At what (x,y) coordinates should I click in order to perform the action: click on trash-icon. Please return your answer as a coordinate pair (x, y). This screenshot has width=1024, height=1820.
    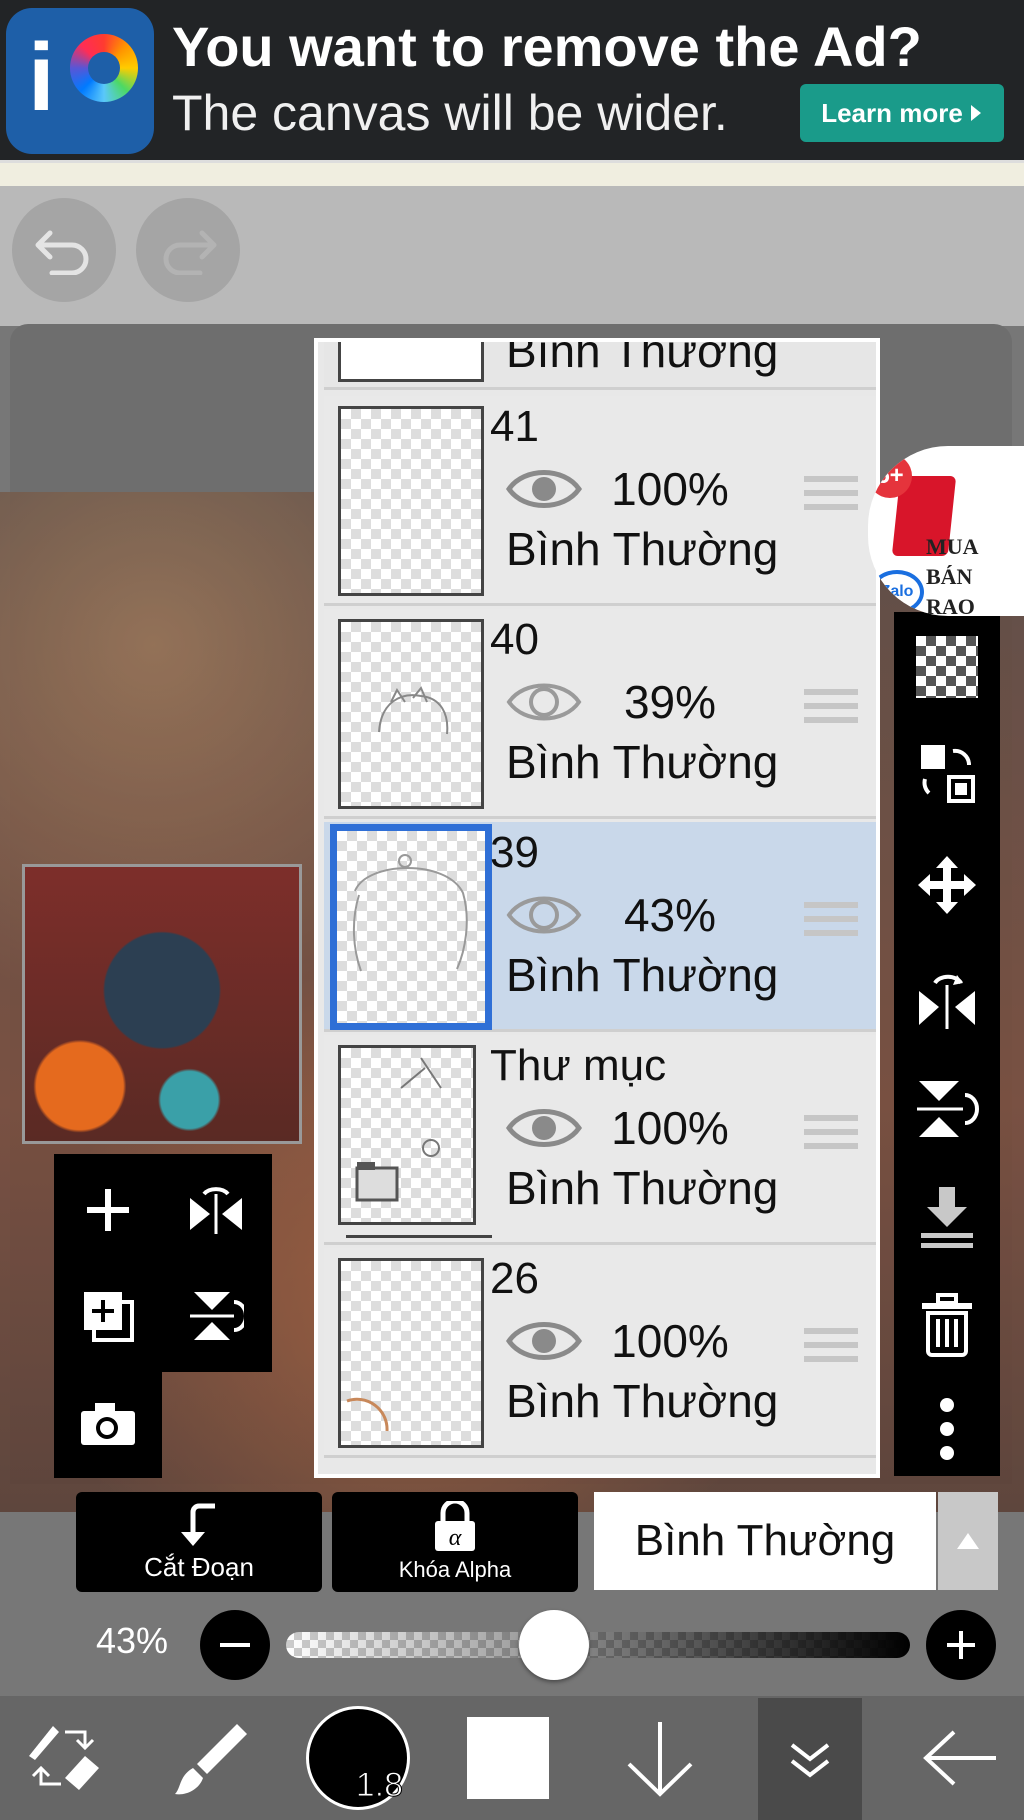
    Looking at the image, I should click on (947, 1325).